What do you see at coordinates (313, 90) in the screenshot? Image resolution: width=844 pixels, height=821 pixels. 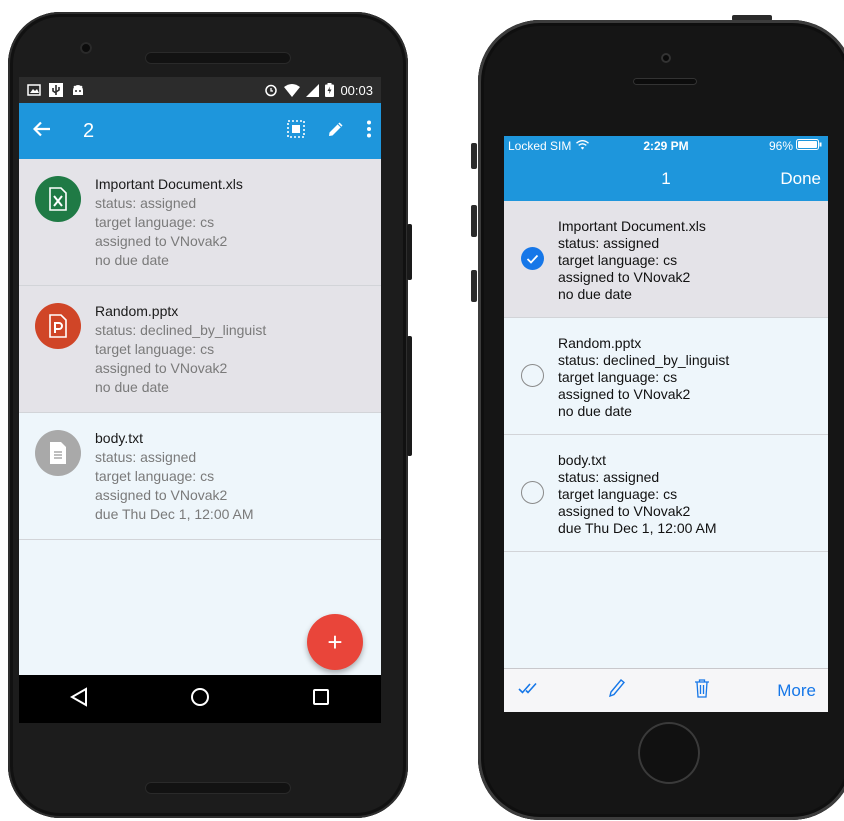 I see `cell-signal-icon` at bounding box center [313, 90].